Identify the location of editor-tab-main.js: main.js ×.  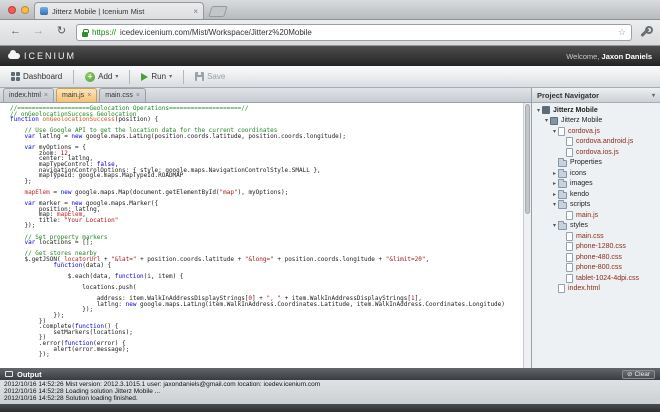
(77, 95).